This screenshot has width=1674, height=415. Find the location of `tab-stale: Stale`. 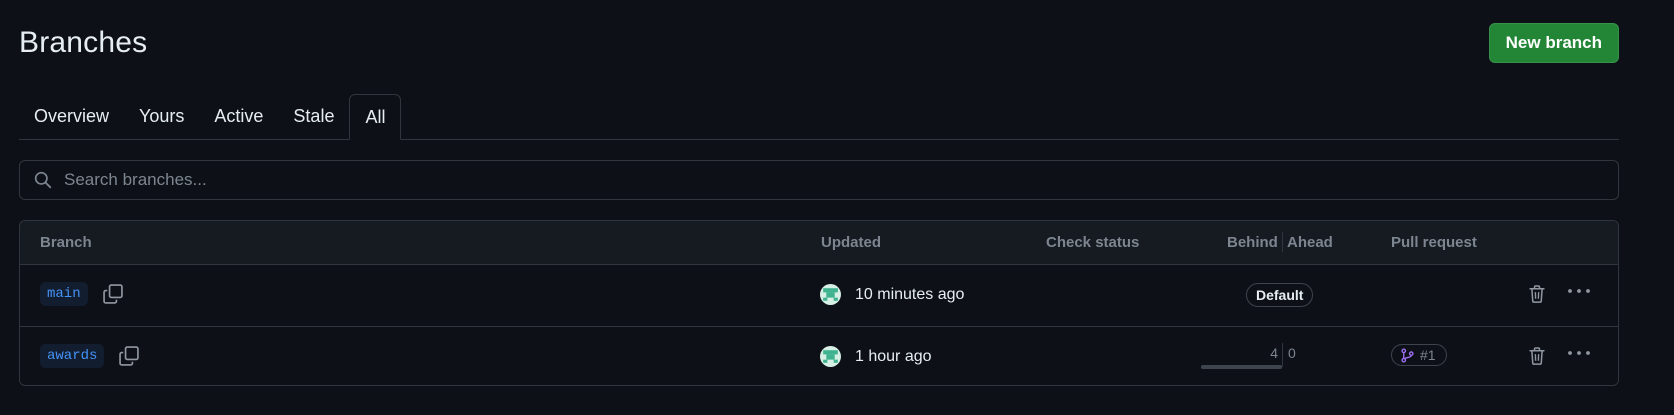

tab-stale: Stale is located at coordinates (313, 116).